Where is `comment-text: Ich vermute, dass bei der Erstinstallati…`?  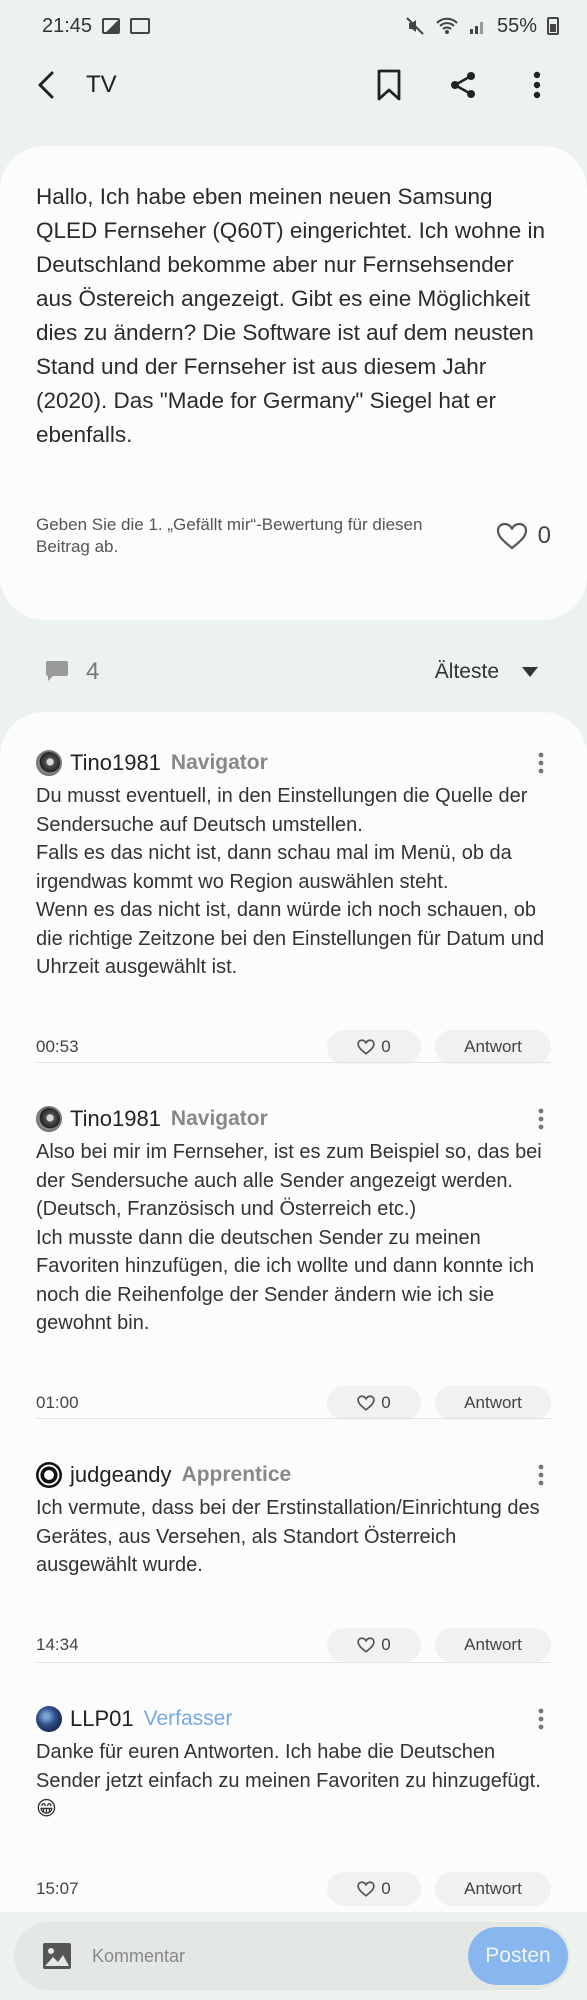
comment-text: Ich vermute, dass bei der Erstinstallati… is located at coordinates (288, 1536).